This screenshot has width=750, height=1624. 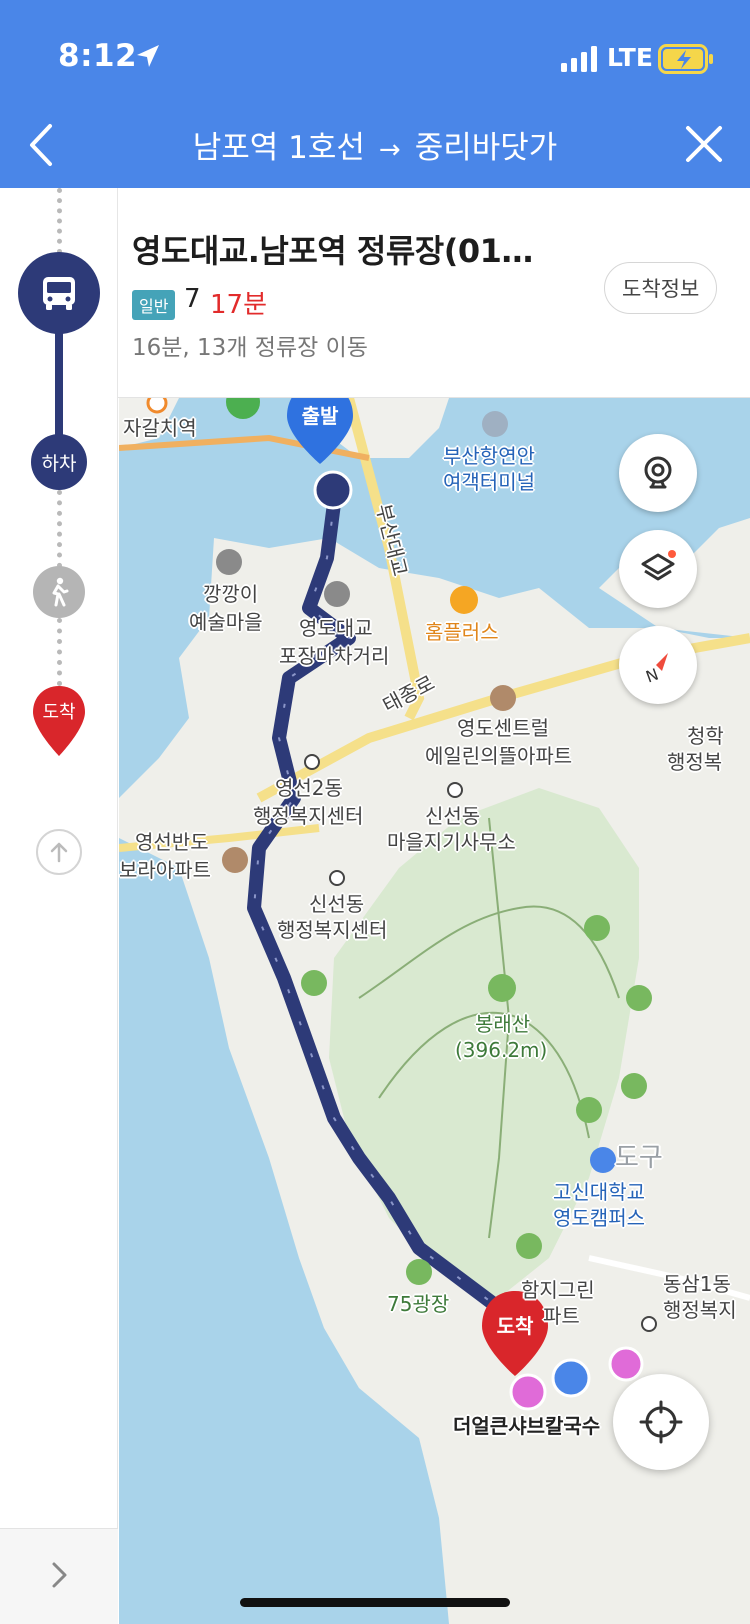 I want to click on route-title: 남포역 1호선 → 중리바닷가, so click(x=375, y=144).